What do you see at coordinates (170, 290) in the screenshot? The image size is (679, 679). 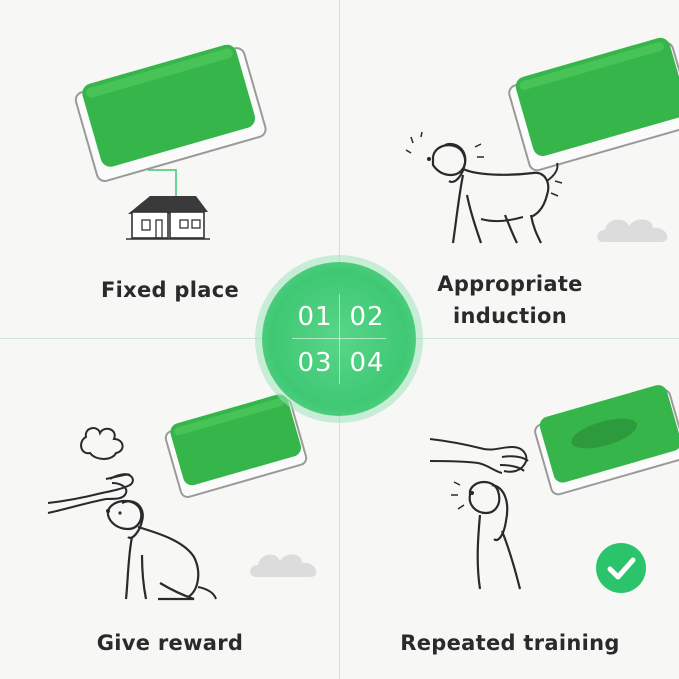 I see `step-label: Fixed place` at bounding box center [170, 290].